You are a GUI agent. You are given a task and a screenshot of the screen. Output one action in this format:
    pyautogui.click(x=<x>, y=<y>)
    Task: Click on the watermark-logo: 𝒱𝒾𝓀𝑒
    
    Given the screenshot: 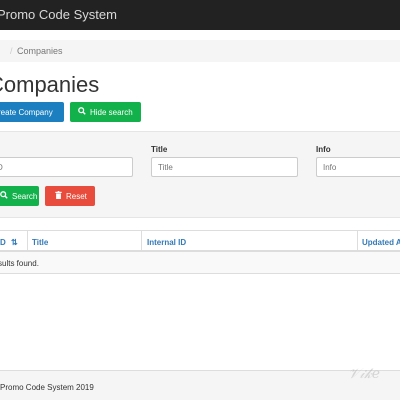 What is the action you would take?
    pyautogui.click(x=364, y=374)
    